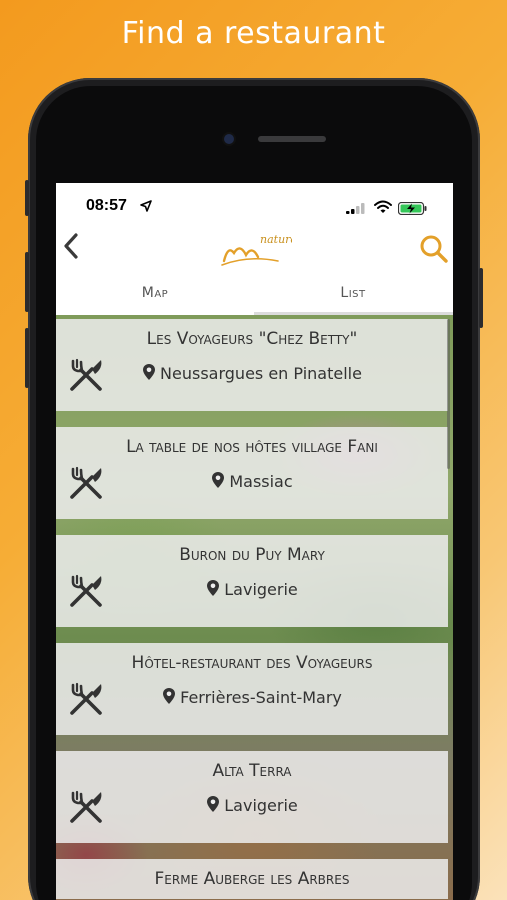 The height and width of the screenshot is (900, 507). I want to click on location-text: Neussargues en Pinatelle, so click(261, 373).